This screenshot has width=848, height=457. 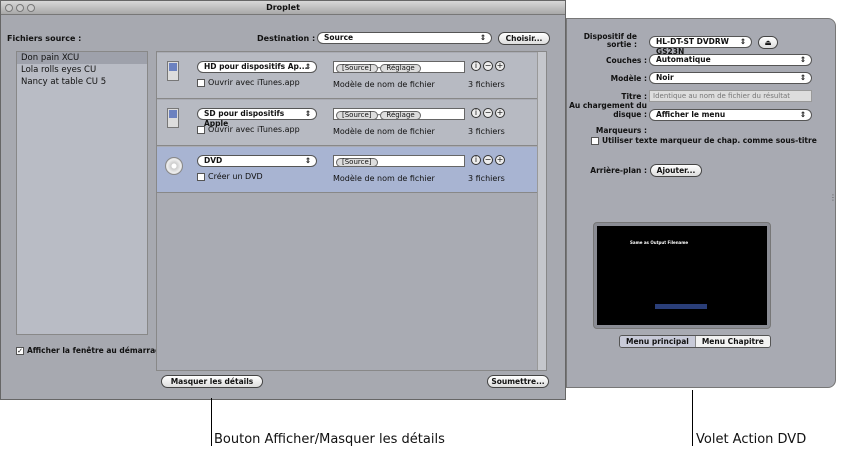 I want to click on preset-popup: DVD ⇕, so click(x=257, y=161).